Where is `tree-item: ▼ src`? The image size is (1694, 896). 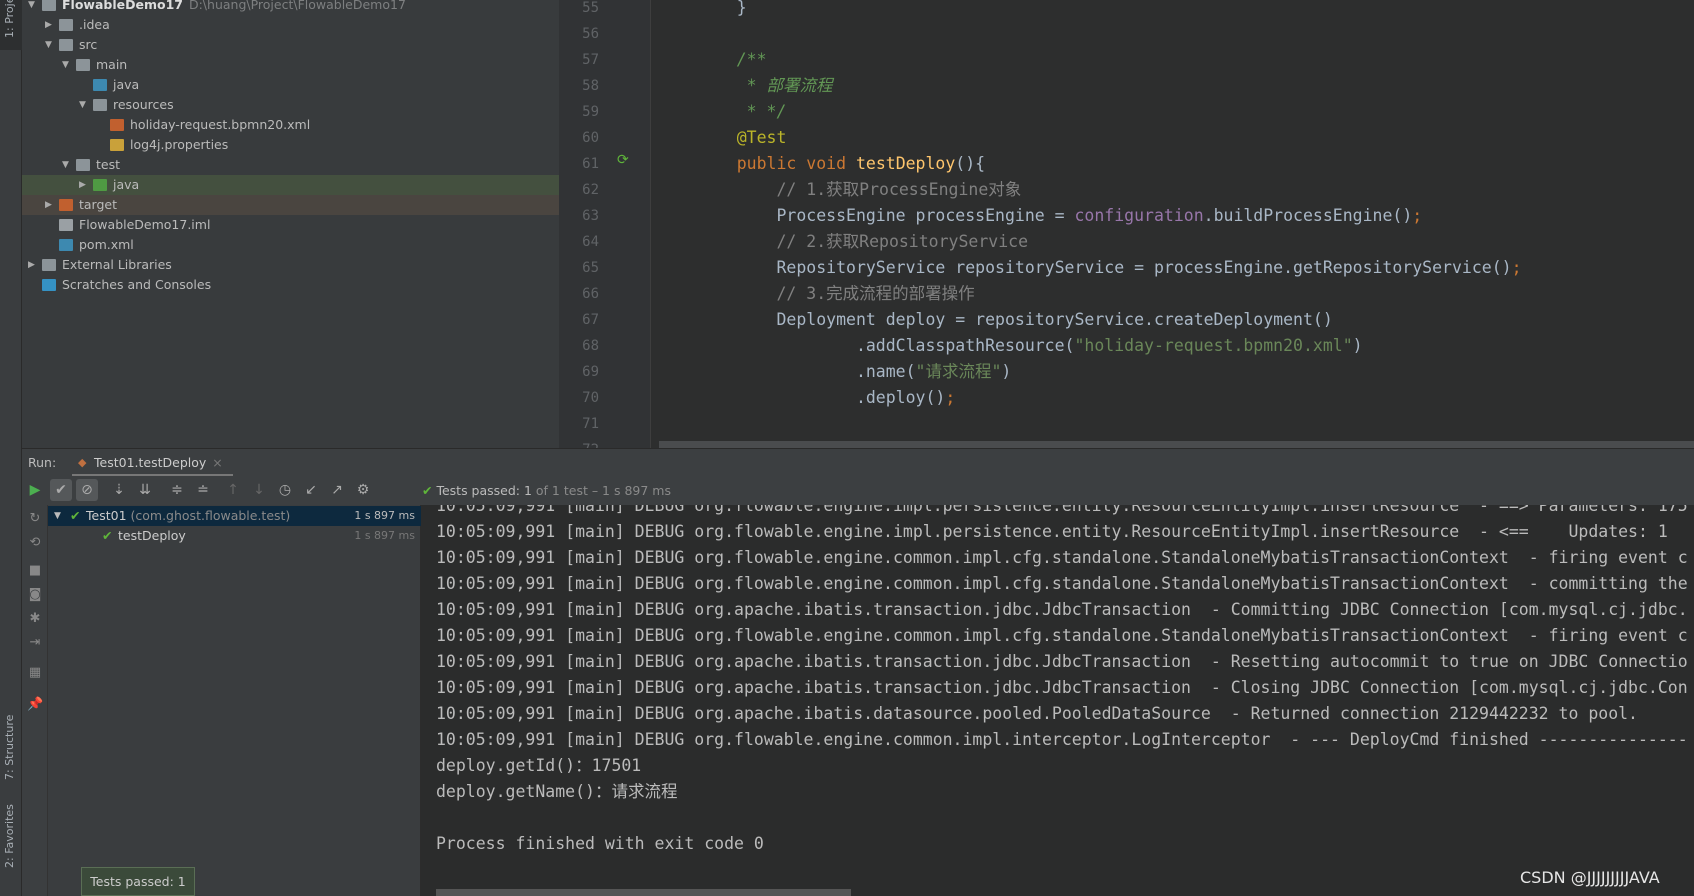 tree-item: ▼ src is located at coordinates (290, 45).